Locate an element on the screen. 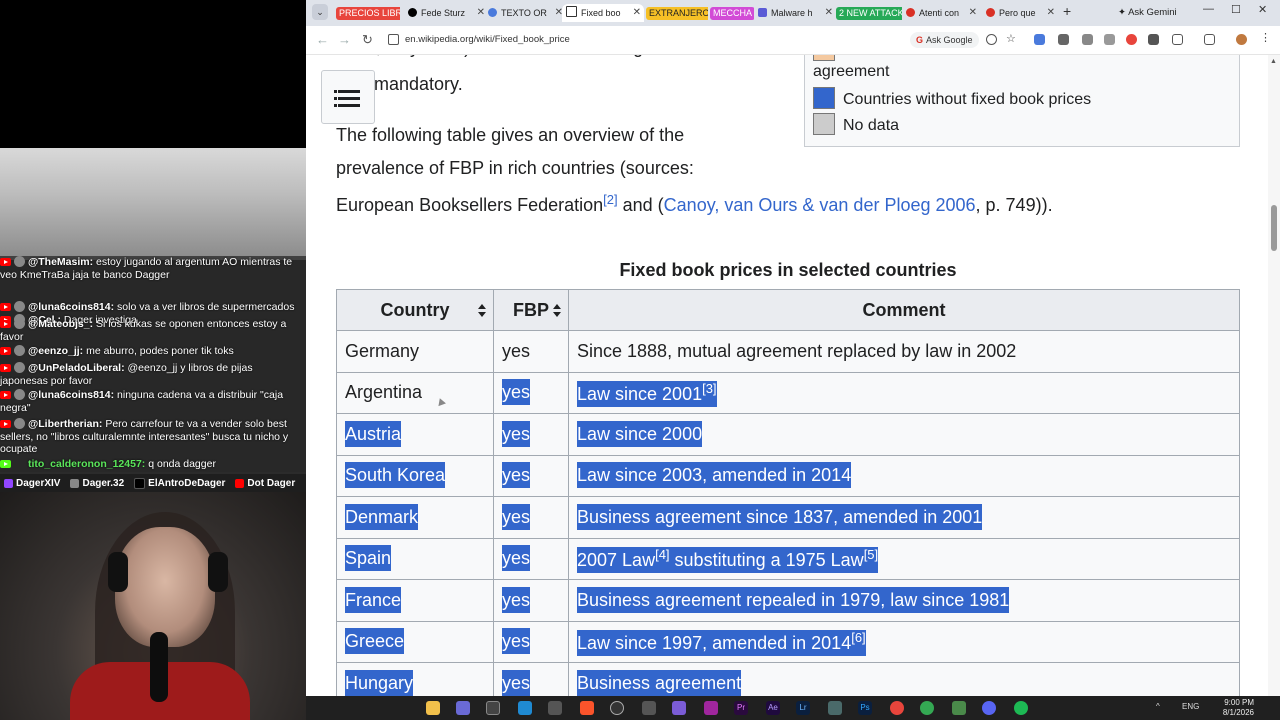 This screenshot has height=720, width=1280. photoshop-icon: Ps is located at coordinates (865, 708).